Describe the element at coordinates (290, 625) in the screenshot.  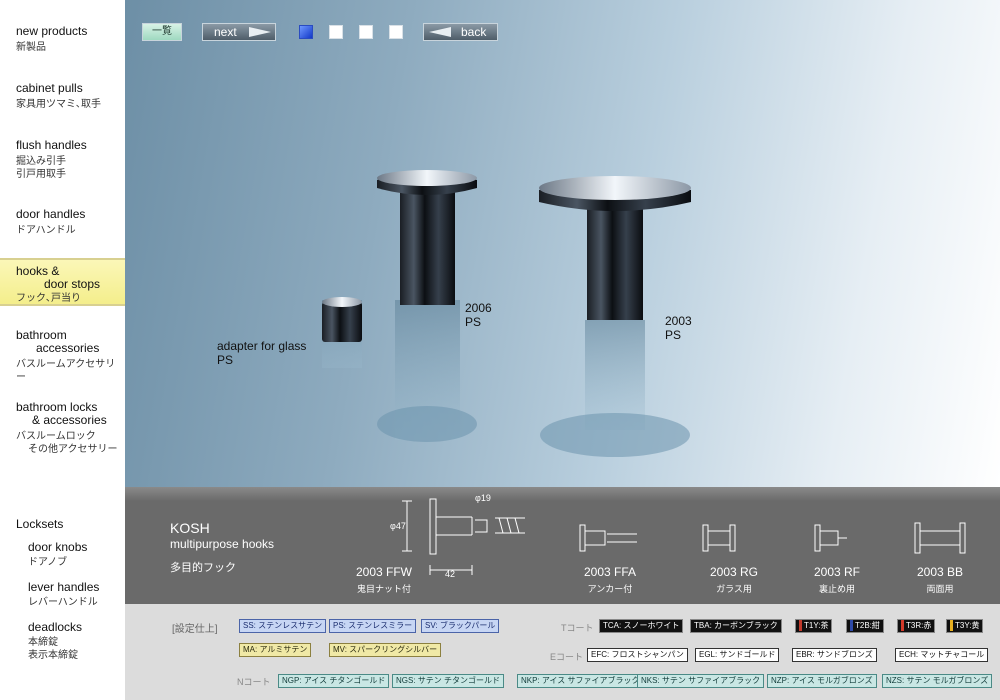
I see `finish-name: ステンレスサテン` at that location.